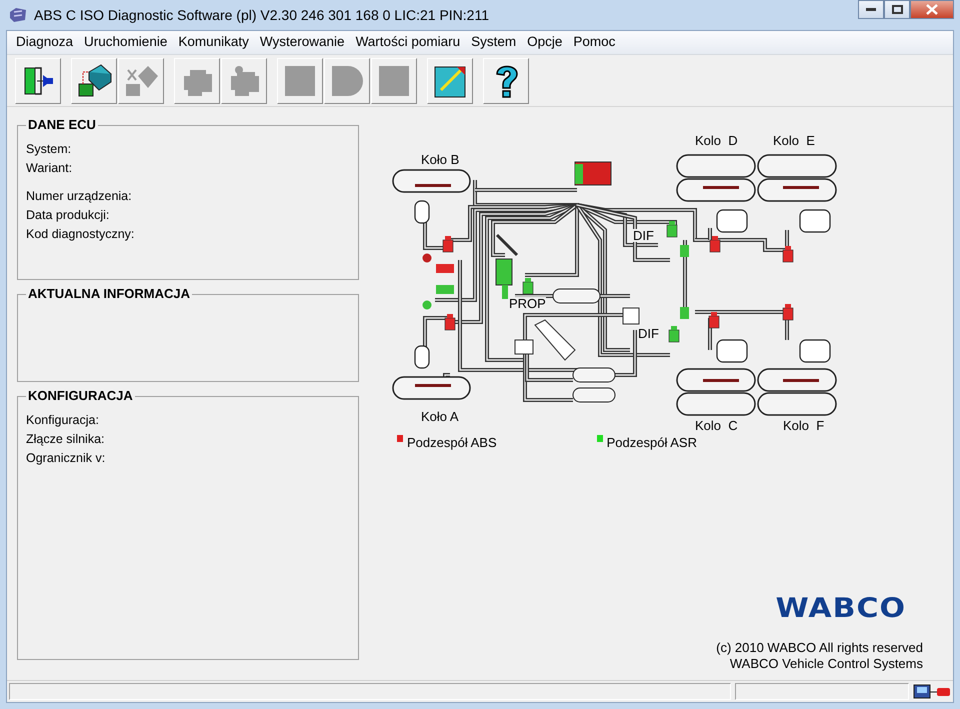  I want to click on minimize-icon, so click(871, 10).